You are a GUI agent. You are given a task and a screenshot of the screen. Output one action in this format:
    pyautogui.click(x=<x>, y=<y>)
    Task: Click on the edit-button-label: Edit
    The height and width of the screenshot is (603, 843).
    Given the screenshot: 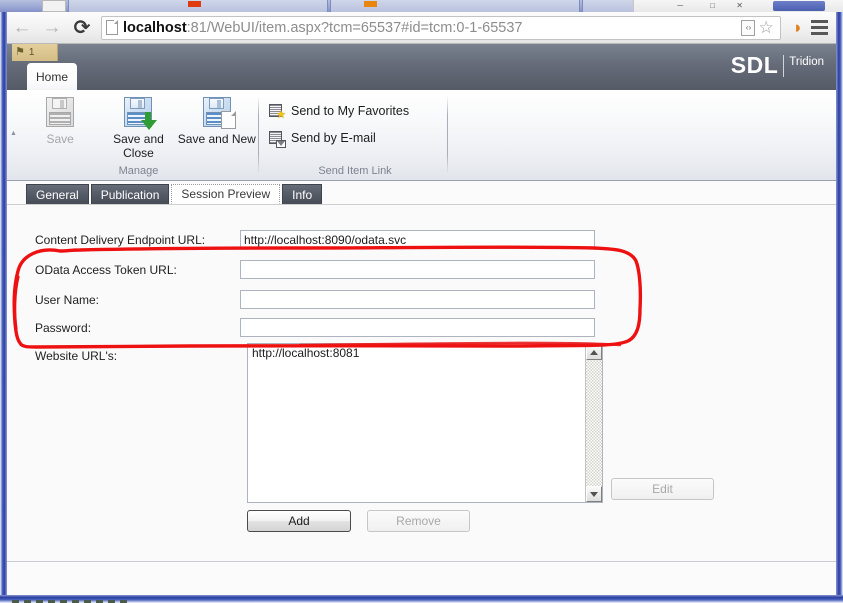 What is the action you would take?
    pyautogui.click(x=662, y=489)
    